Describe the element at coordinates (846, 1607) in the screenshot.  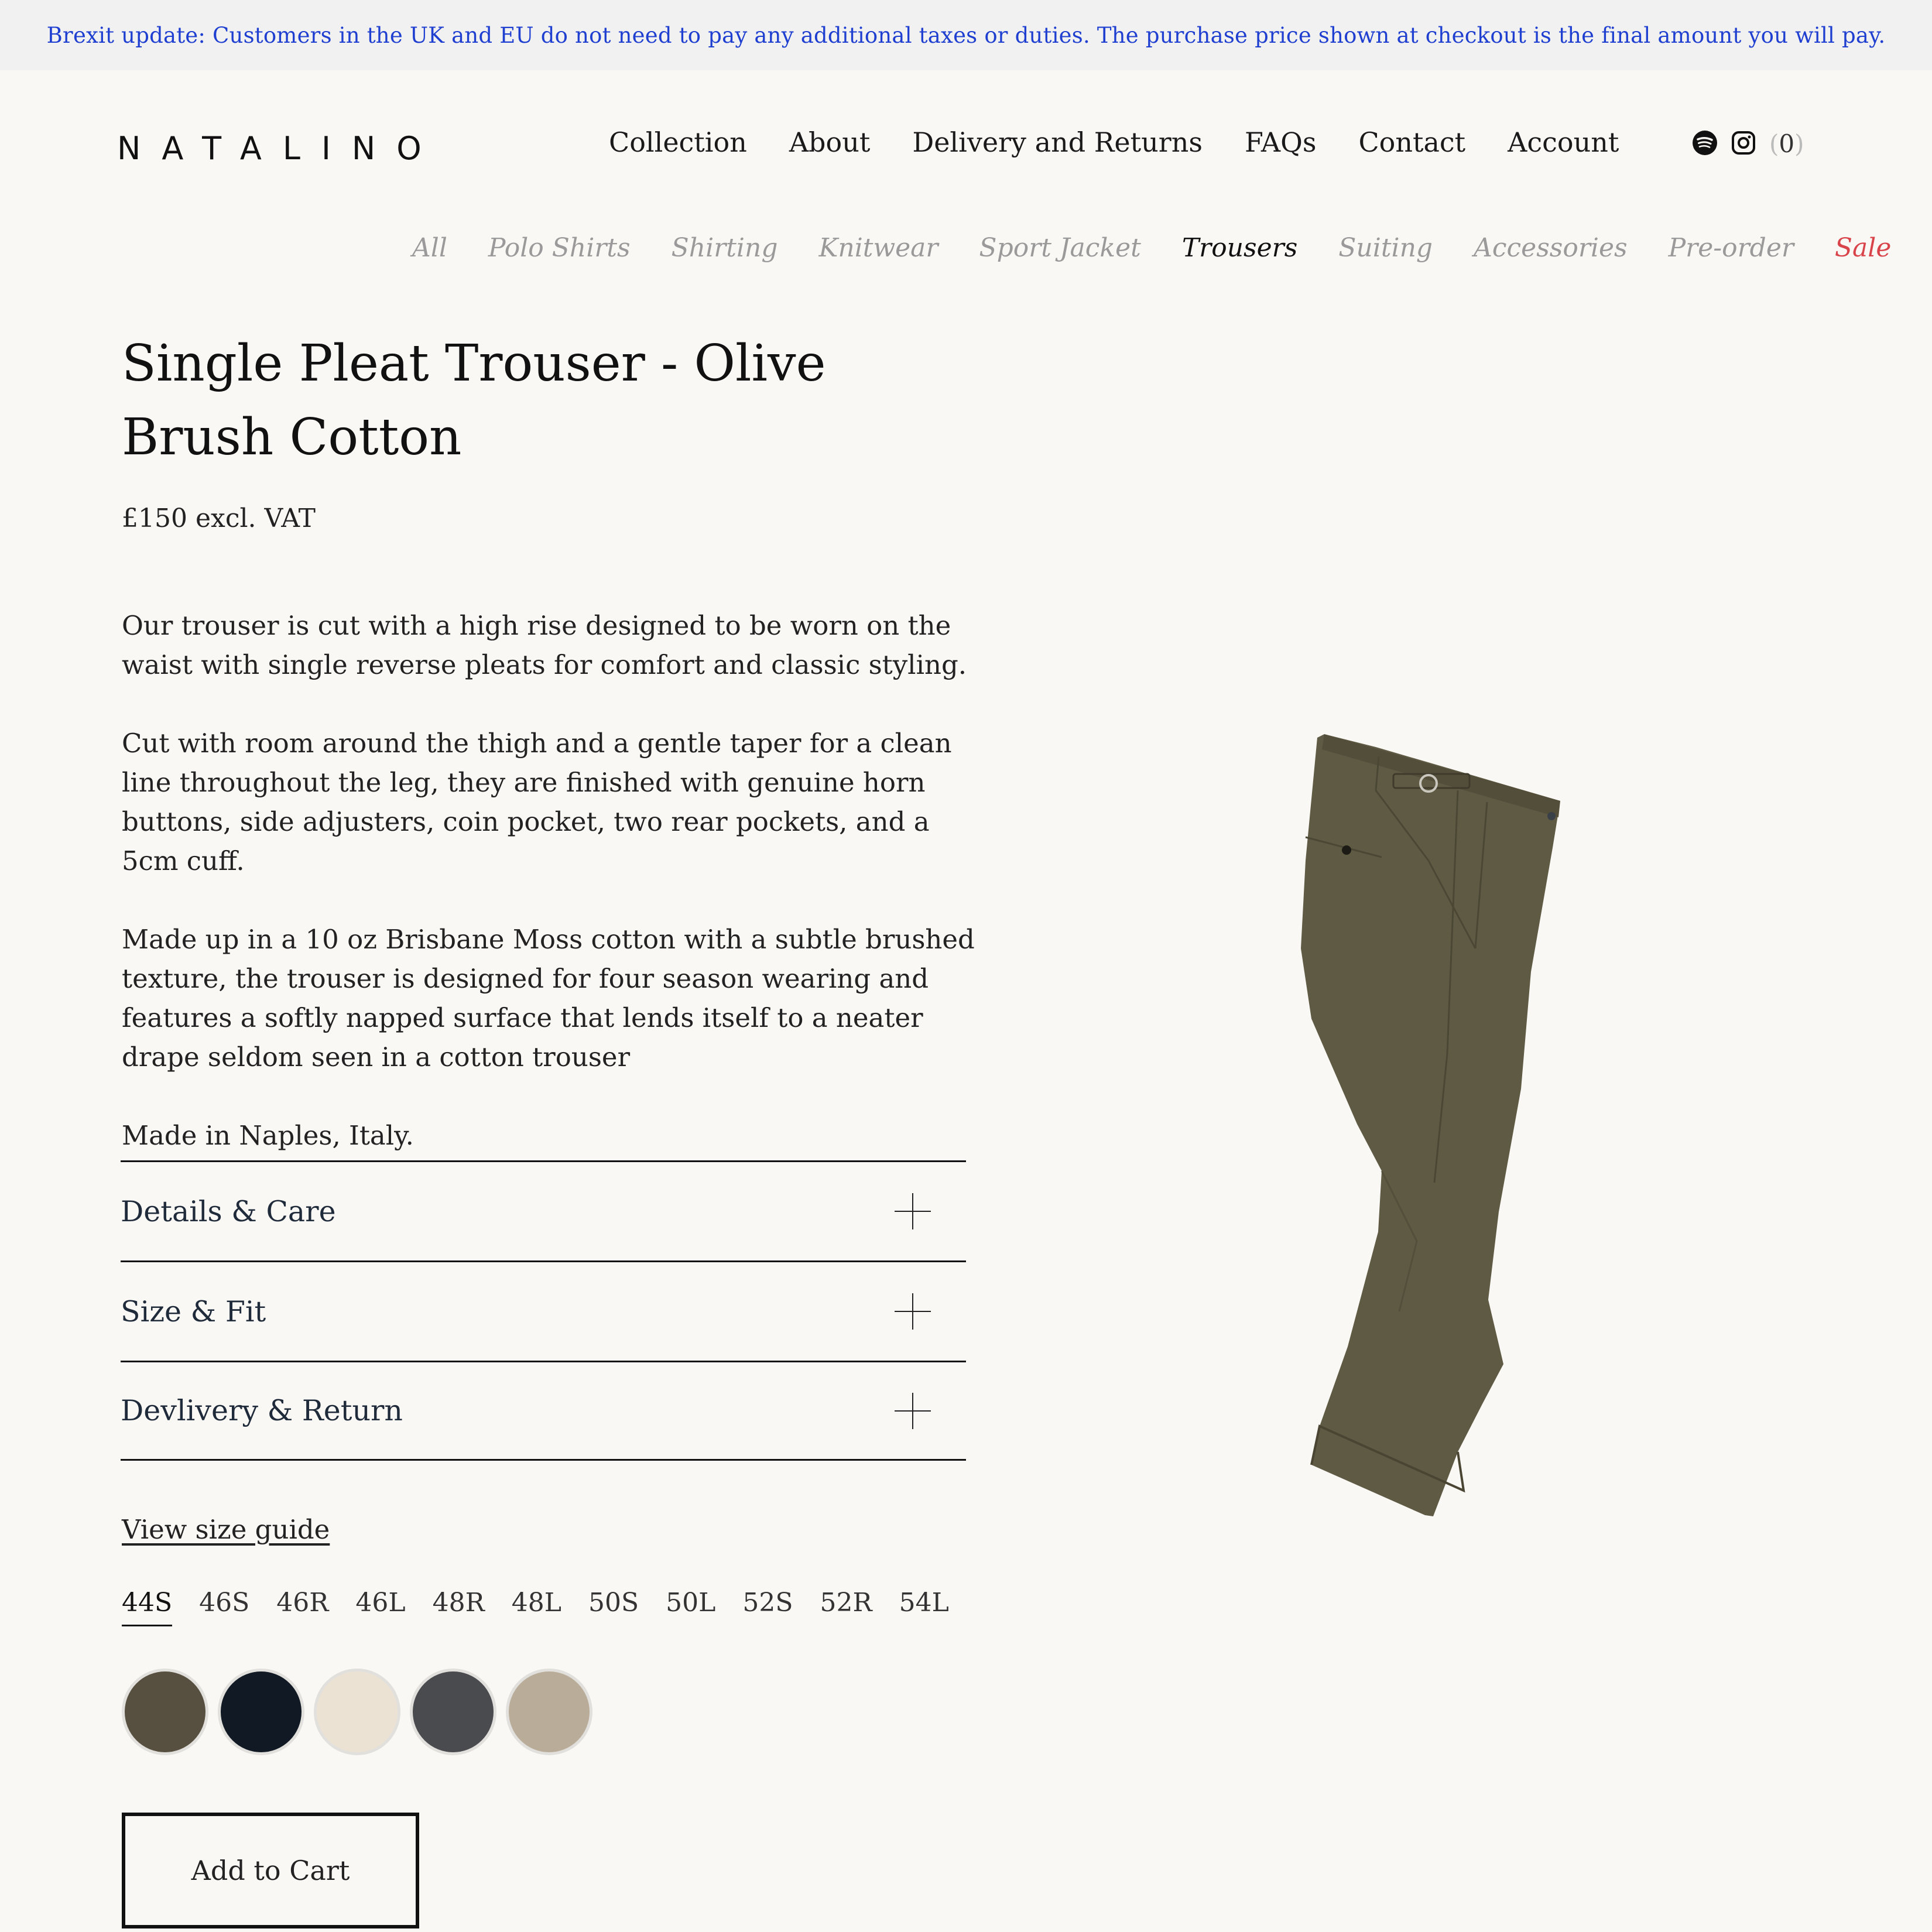
I see `size-option: 52R` at that location.